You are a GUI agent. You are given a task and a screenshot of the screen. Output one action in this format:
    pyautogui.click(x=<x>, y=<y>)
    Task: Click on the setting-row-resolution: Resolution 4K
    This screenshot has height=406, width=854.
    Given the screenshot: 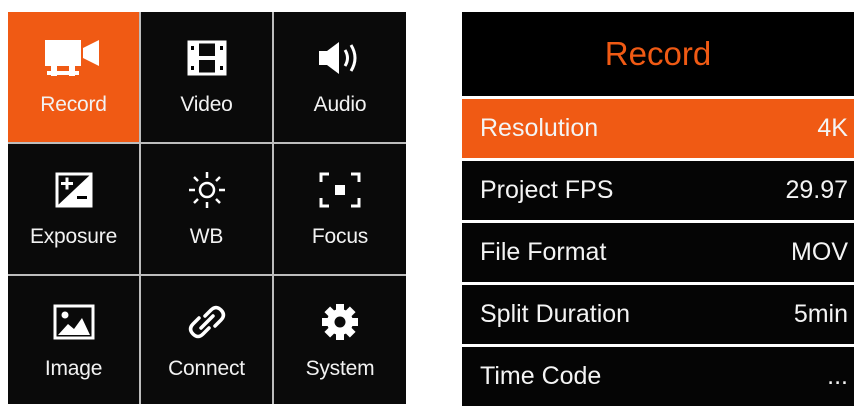 What is the action you would take?
    pyautogui.click(x=658, y=127)
    